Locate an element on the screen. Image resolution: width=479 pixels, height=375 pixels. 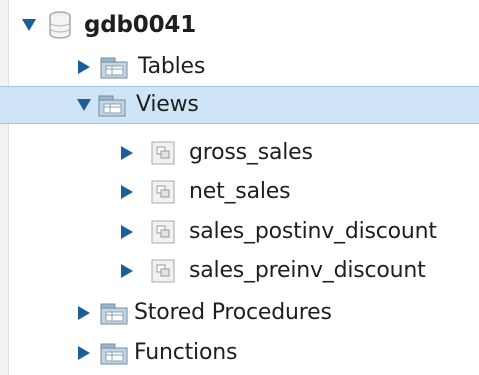
tree-item-views: Views is located at coordinates (239, 105).